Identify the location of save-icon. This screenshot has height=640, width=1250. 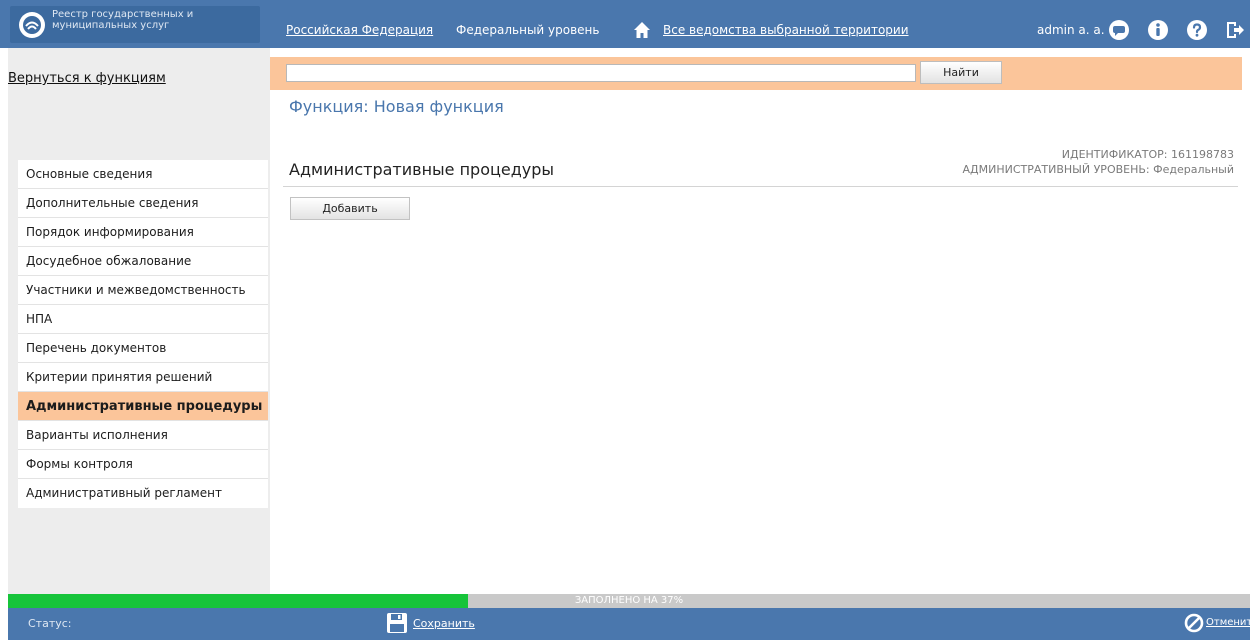
(397, 623).